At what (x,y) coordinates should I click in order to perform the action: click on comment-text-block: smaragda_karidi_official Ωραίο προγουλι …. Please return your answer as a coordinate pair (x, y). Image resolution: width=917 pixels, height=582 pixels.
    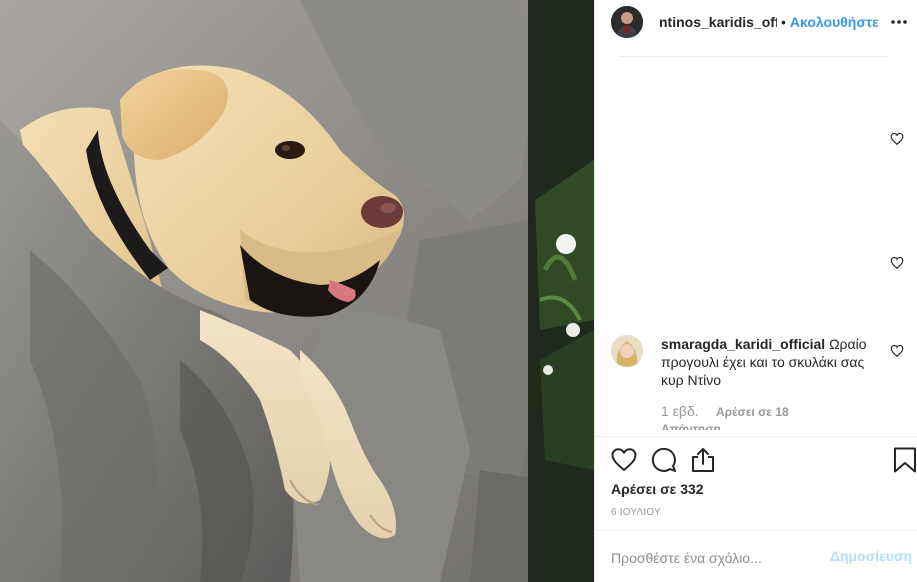
    Looking at the image, I should click on (771, 362).